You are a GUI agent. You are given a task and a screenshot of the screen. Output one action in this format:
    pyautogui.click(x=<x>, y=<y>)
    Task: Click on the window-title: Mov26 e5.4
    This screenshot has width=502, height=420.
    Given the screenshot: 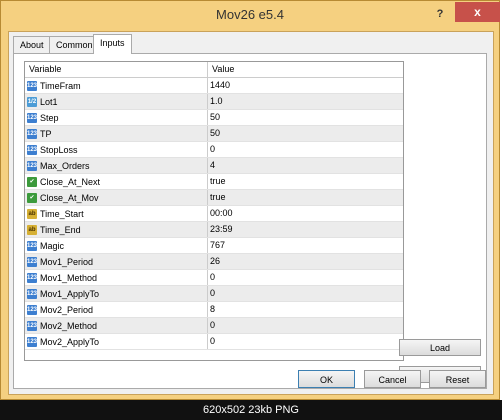 What is the action you would take?
    pyautogui.click(x=250, y=14)
    